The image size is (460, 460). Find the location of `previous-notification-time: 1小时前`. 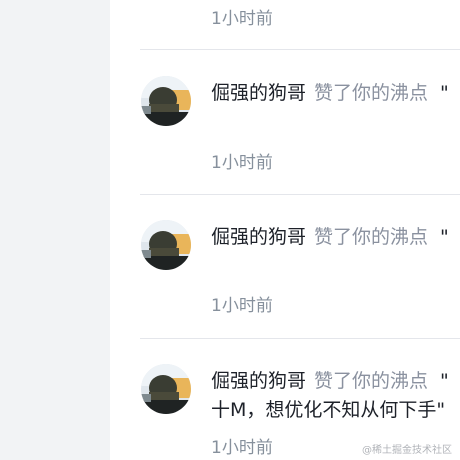

previous-notification-time: 1小时前 is located at coordinates (242, 19).